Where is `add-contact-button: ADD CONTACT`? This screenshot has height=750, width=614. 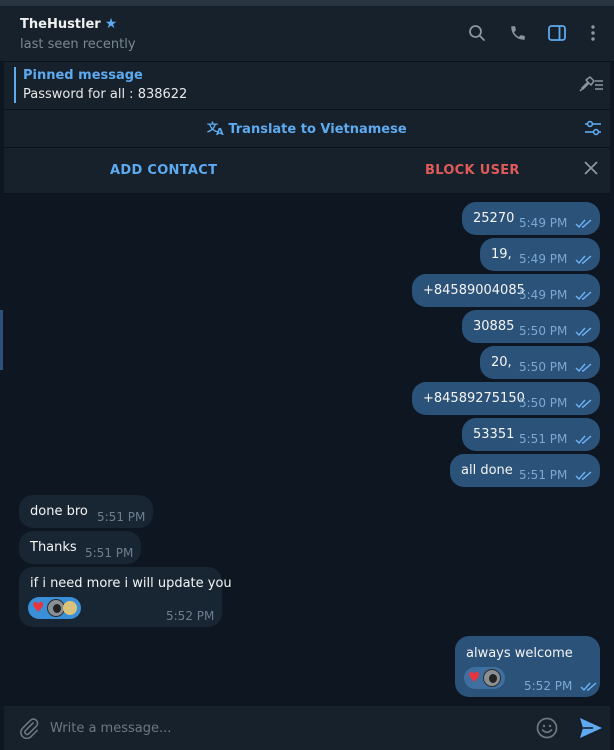 add-contact-button: ADD CONTACT is located at coordinates (163, 170).